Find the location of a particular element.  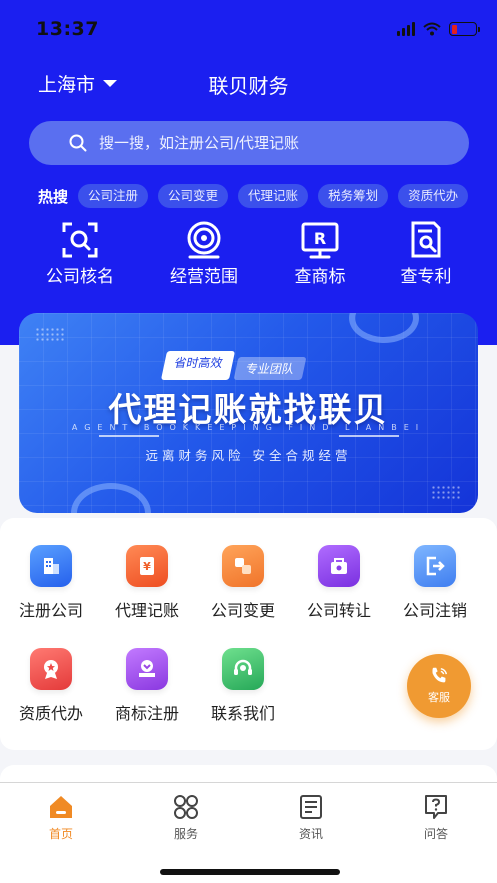

change-icon is located at coordinates (243, 566).